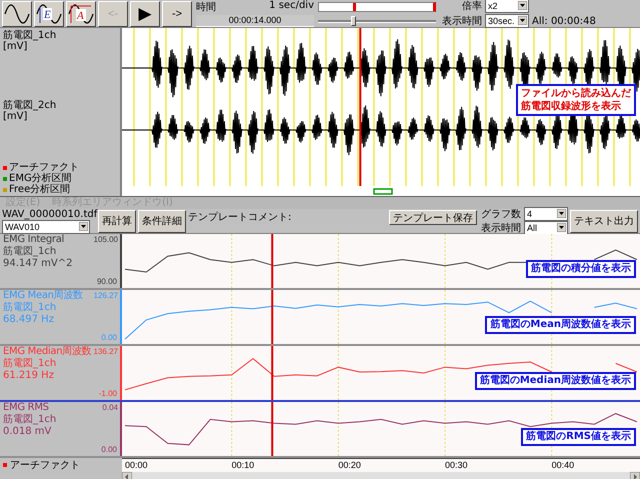 The width and height of the screenshot is (640, 479). Describe the element at coordinates (560, 325) in the screenshot. I see `callout-label: 筋電図のMean周波数値を表示` at that location.